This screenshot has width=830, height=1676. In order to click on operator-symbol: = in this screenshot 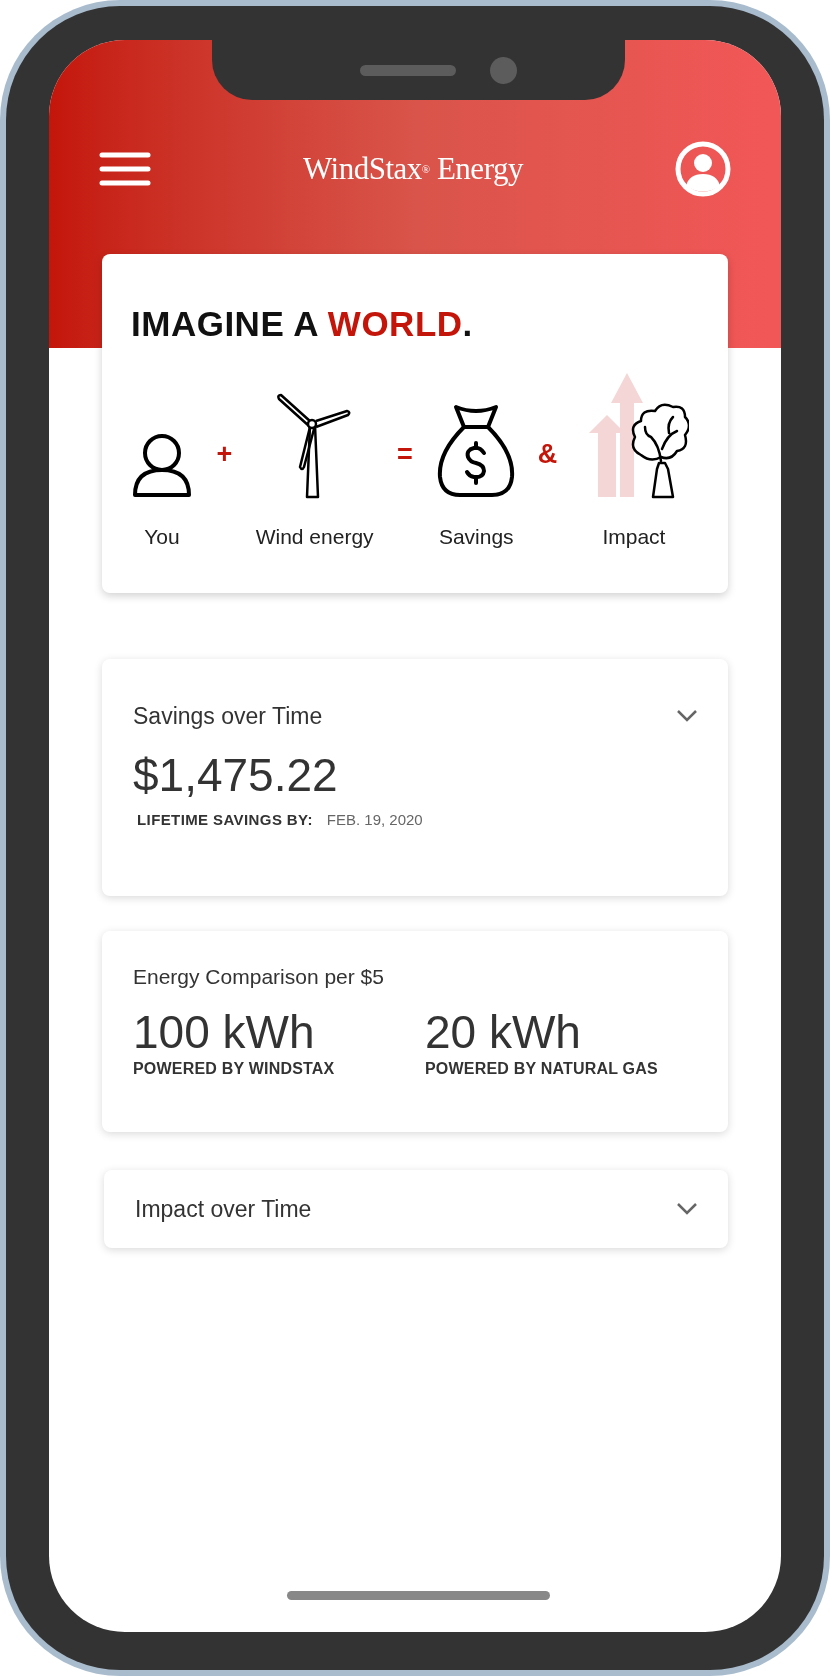, I will do `click(405, 454)`.